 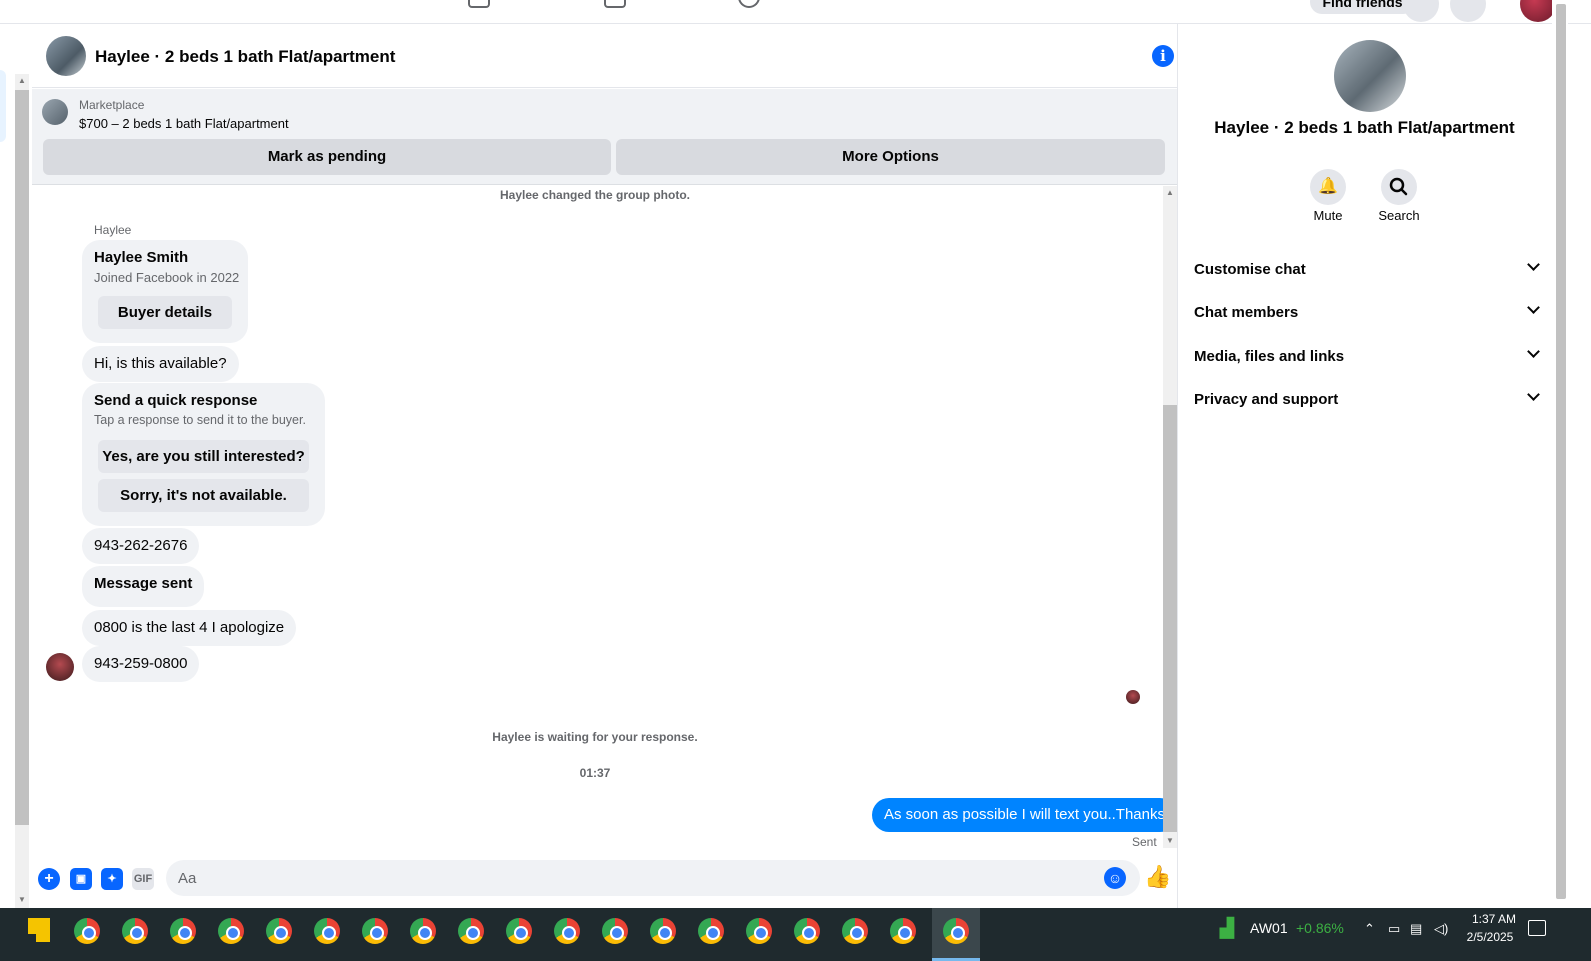 What do you see at coordinates (327, 157) in the screenshot?
I see `mark-as-pending-button: Mark as pending` at bounding box center [327, 157].